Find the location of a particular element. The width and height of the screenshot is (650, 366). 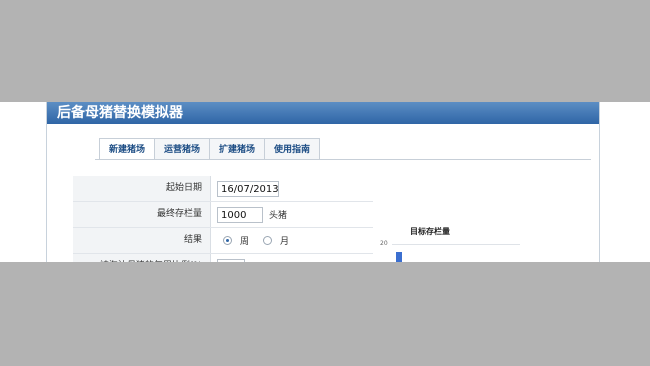

parameters-form: 起始日期 16/07/2013 最终存栏量 1000 头猪 结果 周 月 is located at coordinates (223, 219).